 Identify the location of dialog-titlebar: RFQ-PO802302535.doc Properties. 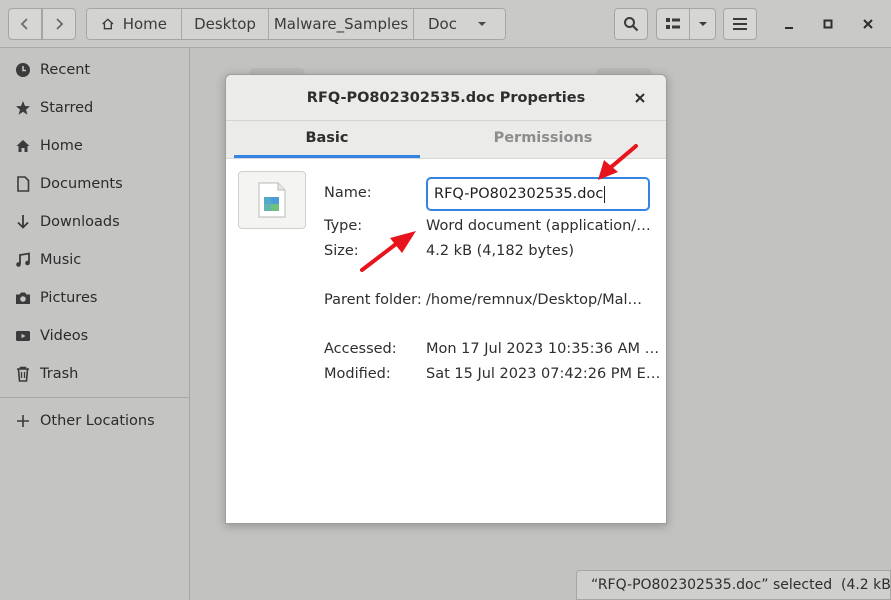
(446, 98).